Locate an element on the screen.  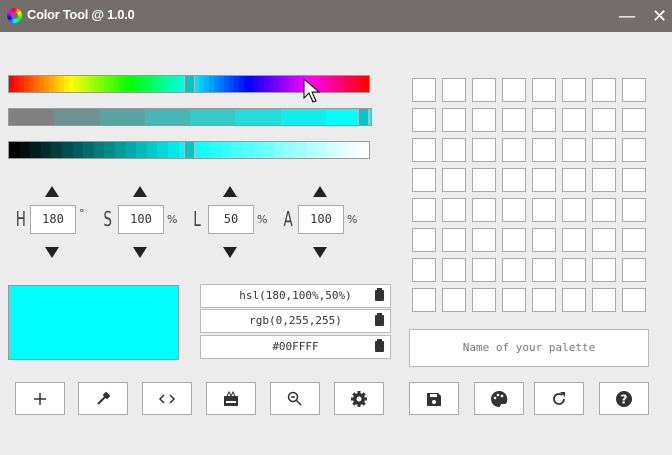
palette-name-input: Name of your palette is located at coordinates (529, 348).